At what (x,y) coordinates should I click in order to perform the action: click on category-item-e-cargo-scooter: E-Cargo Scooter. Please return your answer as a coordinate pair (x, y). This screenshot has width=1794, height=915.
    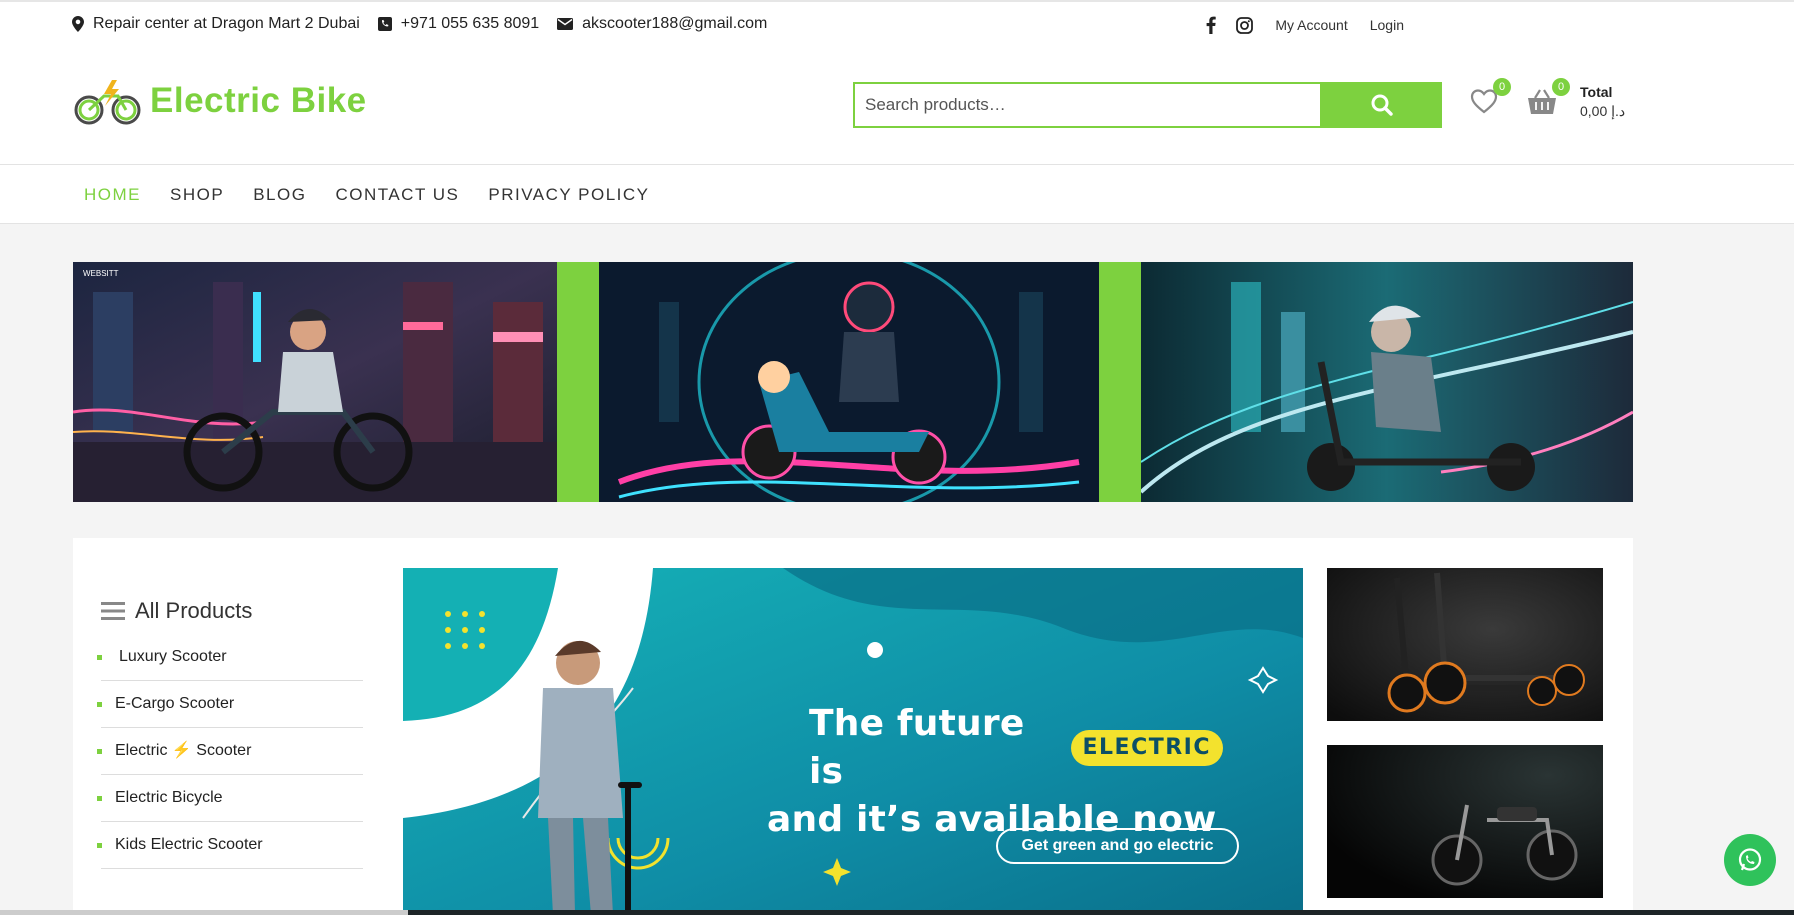
    Looking at the image, I should click on (230, 704).